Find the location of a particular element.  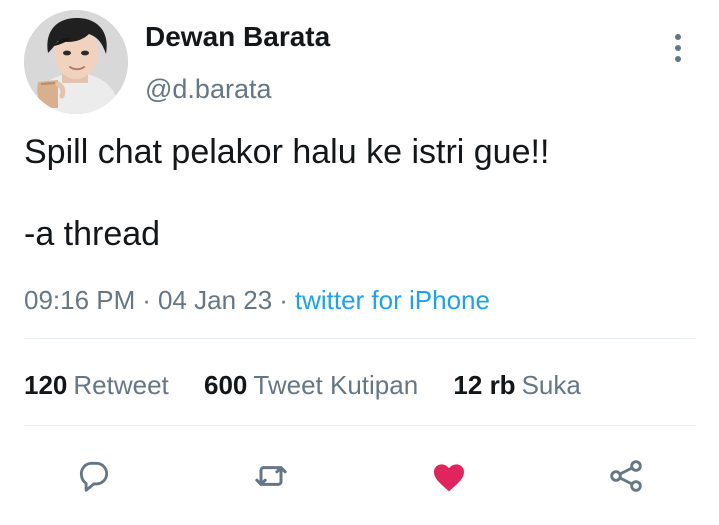

like-button is located at coordinates (449, 476).